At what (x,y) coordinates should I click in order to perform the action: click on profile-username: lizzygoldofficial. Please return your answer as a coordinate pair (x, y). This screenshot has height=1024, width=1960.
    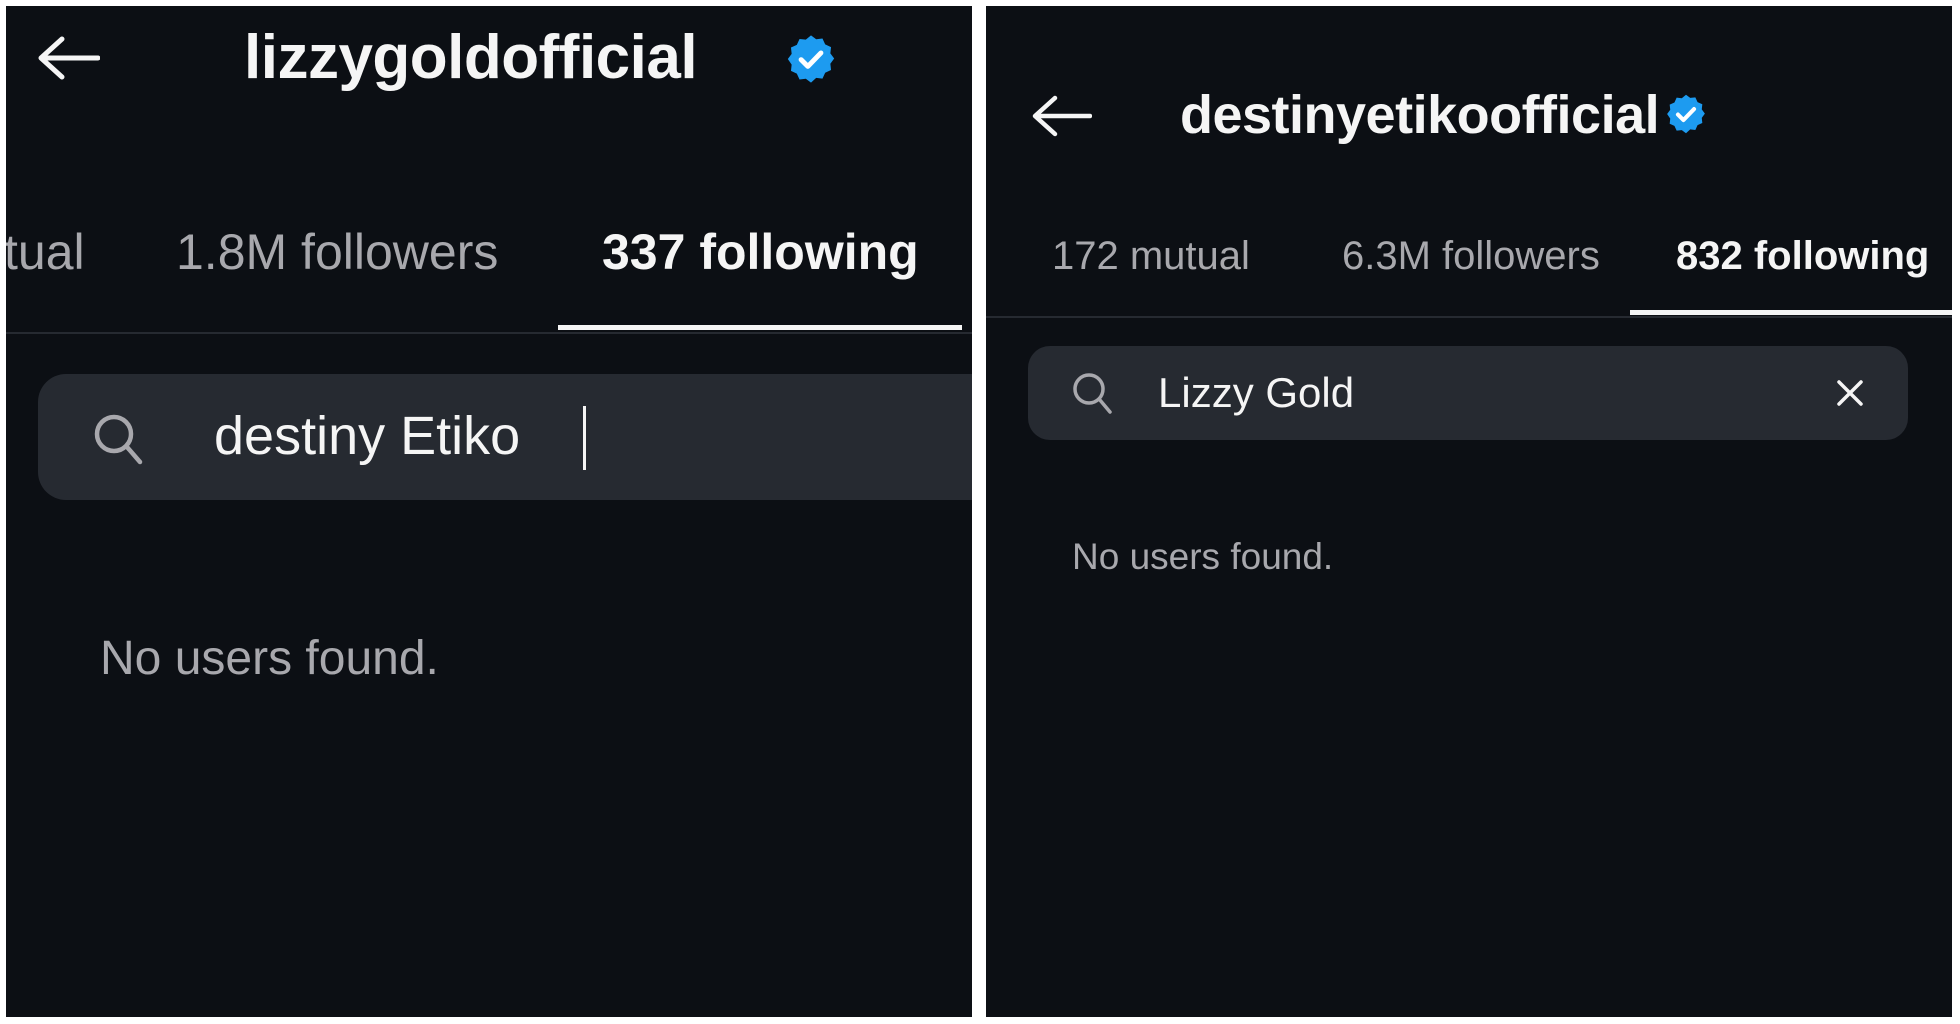
    Looking at the image, I should click on (471, 57).